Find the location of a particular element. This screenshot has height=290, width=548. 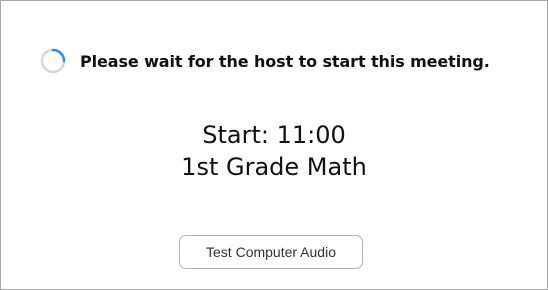

meeting-topic: 1st Grade Math is located at coordinates (274, 167).